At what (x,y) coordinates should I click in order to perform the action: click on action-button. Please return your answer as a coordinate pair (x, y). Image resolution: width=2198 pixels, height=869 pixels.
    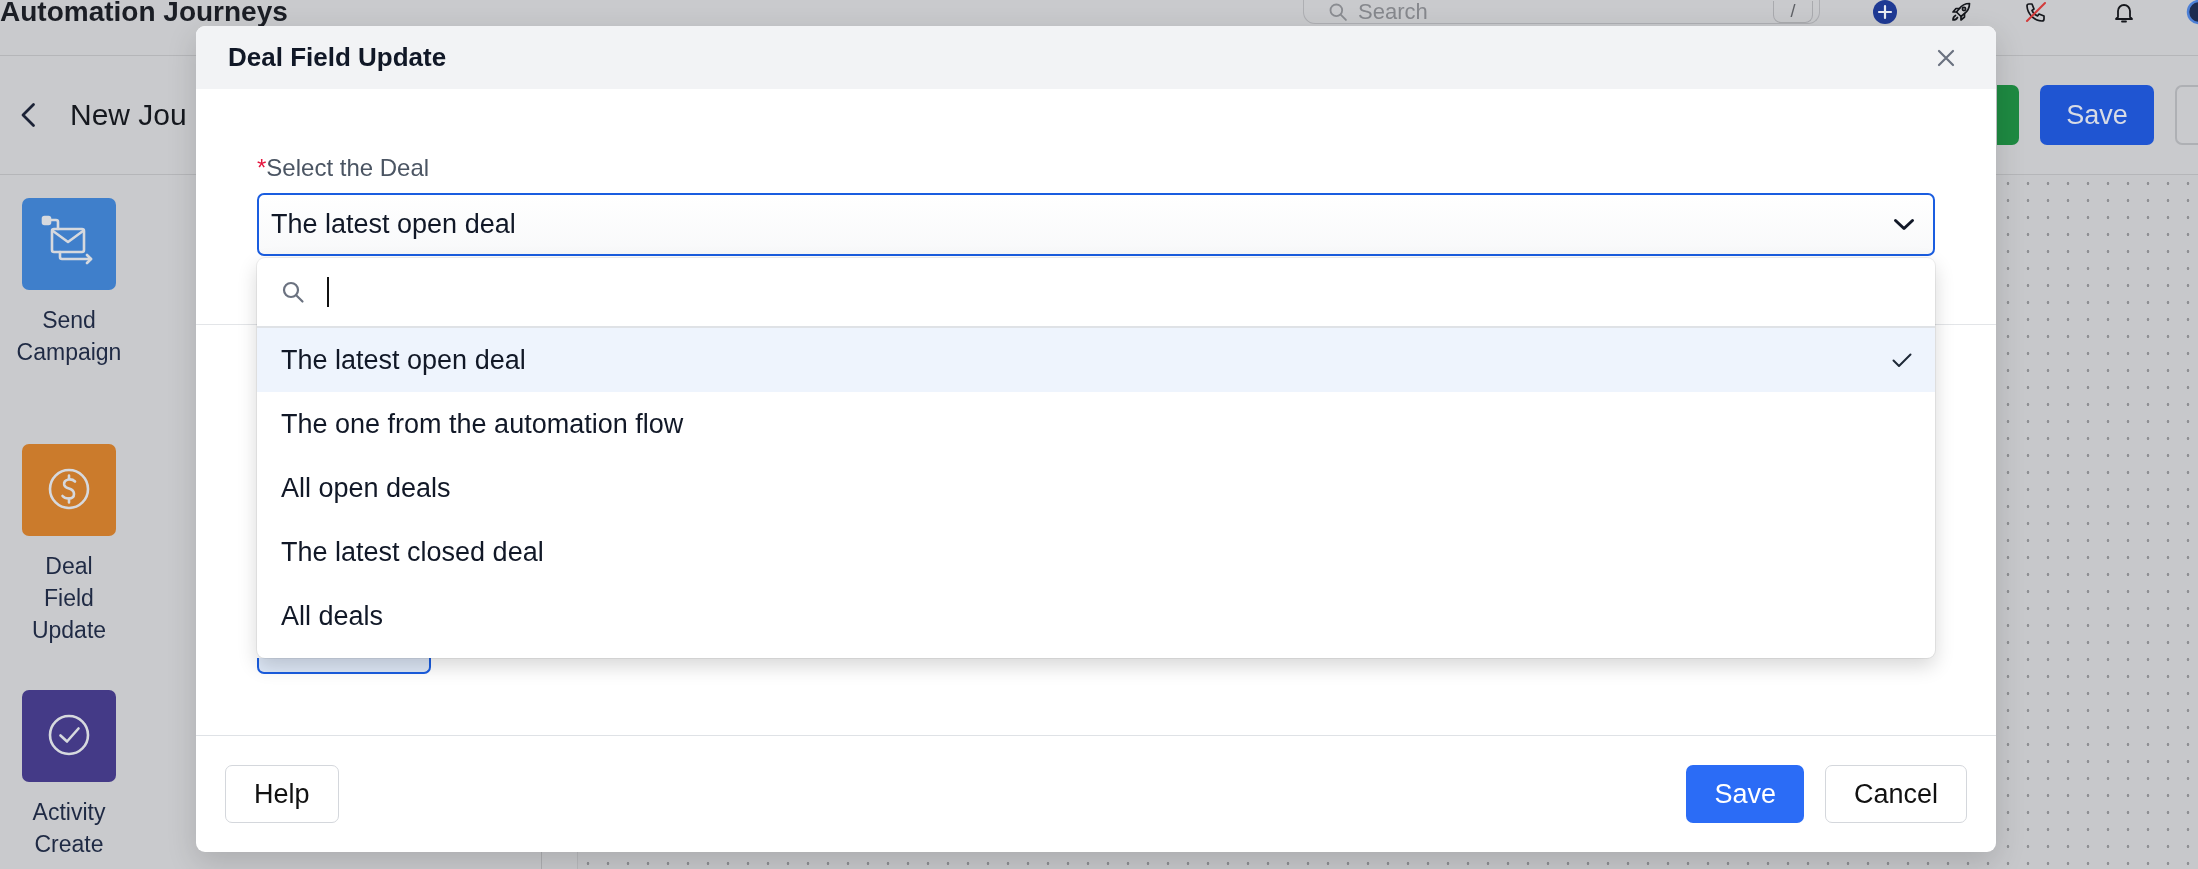
    Looking at the image, I should click on (344, 666).